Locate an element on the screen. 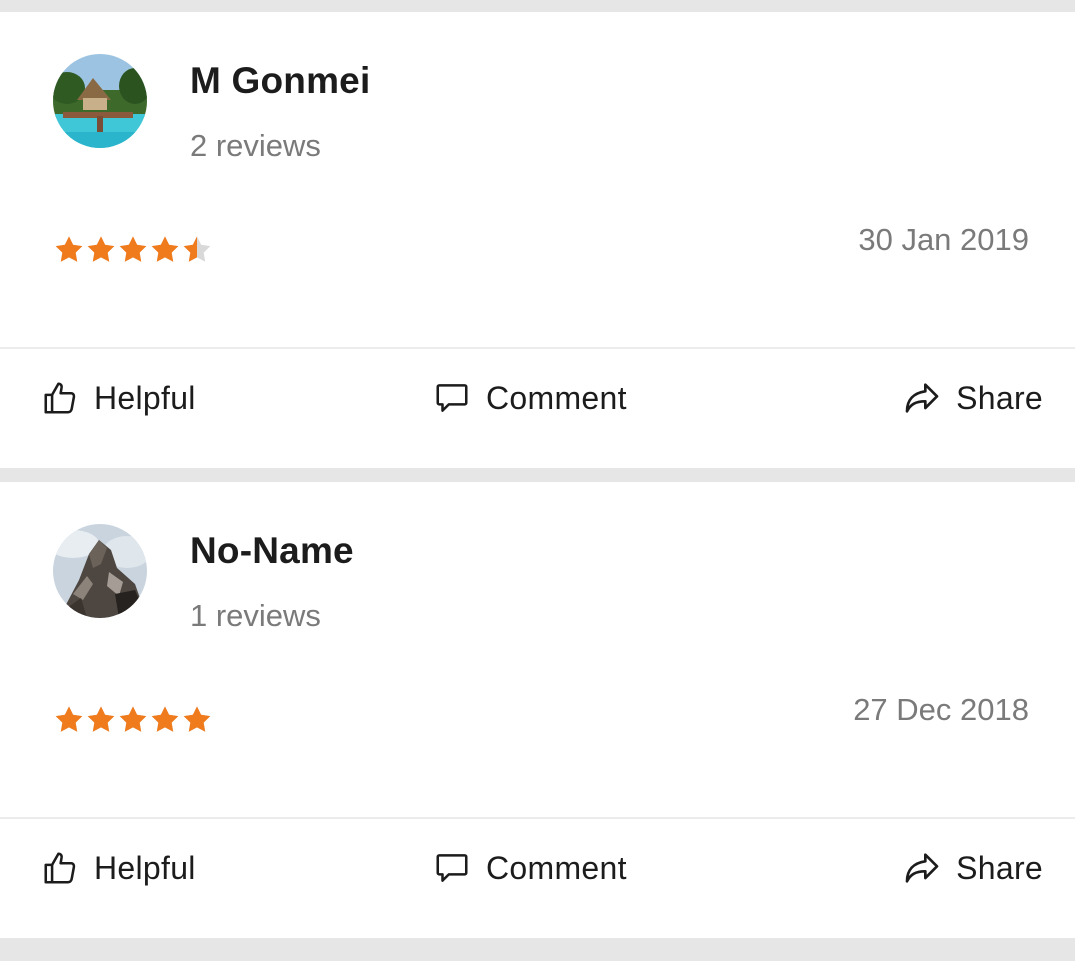 The width and height of the screenshot is (1075, 961). review-date: 27 Dec 2018 is located at coordinates (941, 709).